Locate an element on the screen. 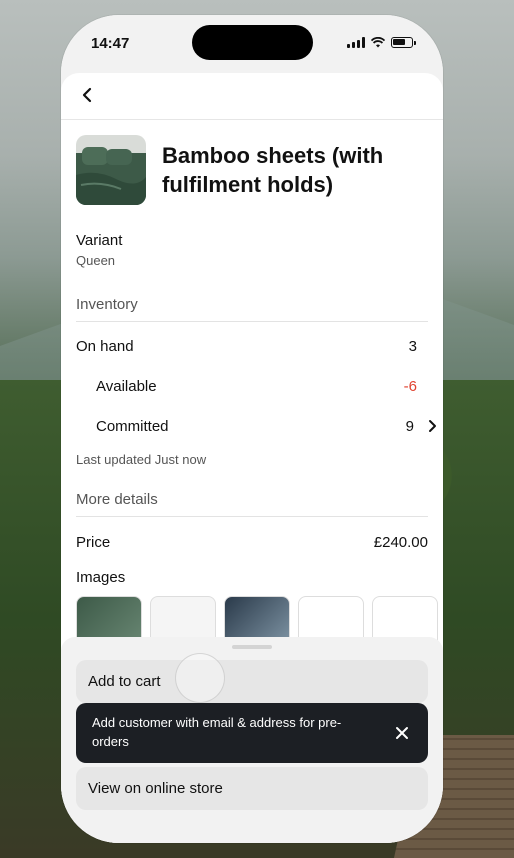 The height and width of the screenshot is (858, 514). battery-icon is located at coordinates (403, 42).